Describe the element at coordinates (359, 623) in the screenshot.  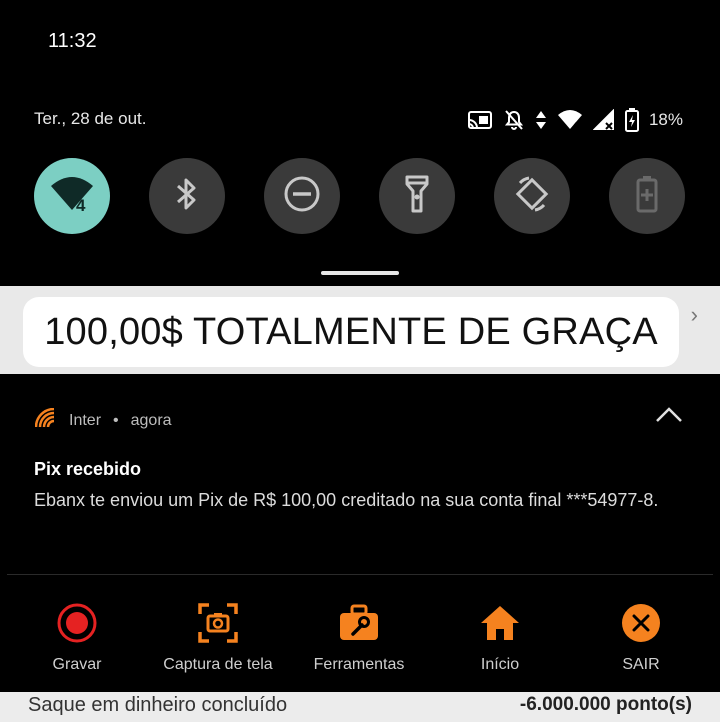
I see `toolbox-icon` at that location.